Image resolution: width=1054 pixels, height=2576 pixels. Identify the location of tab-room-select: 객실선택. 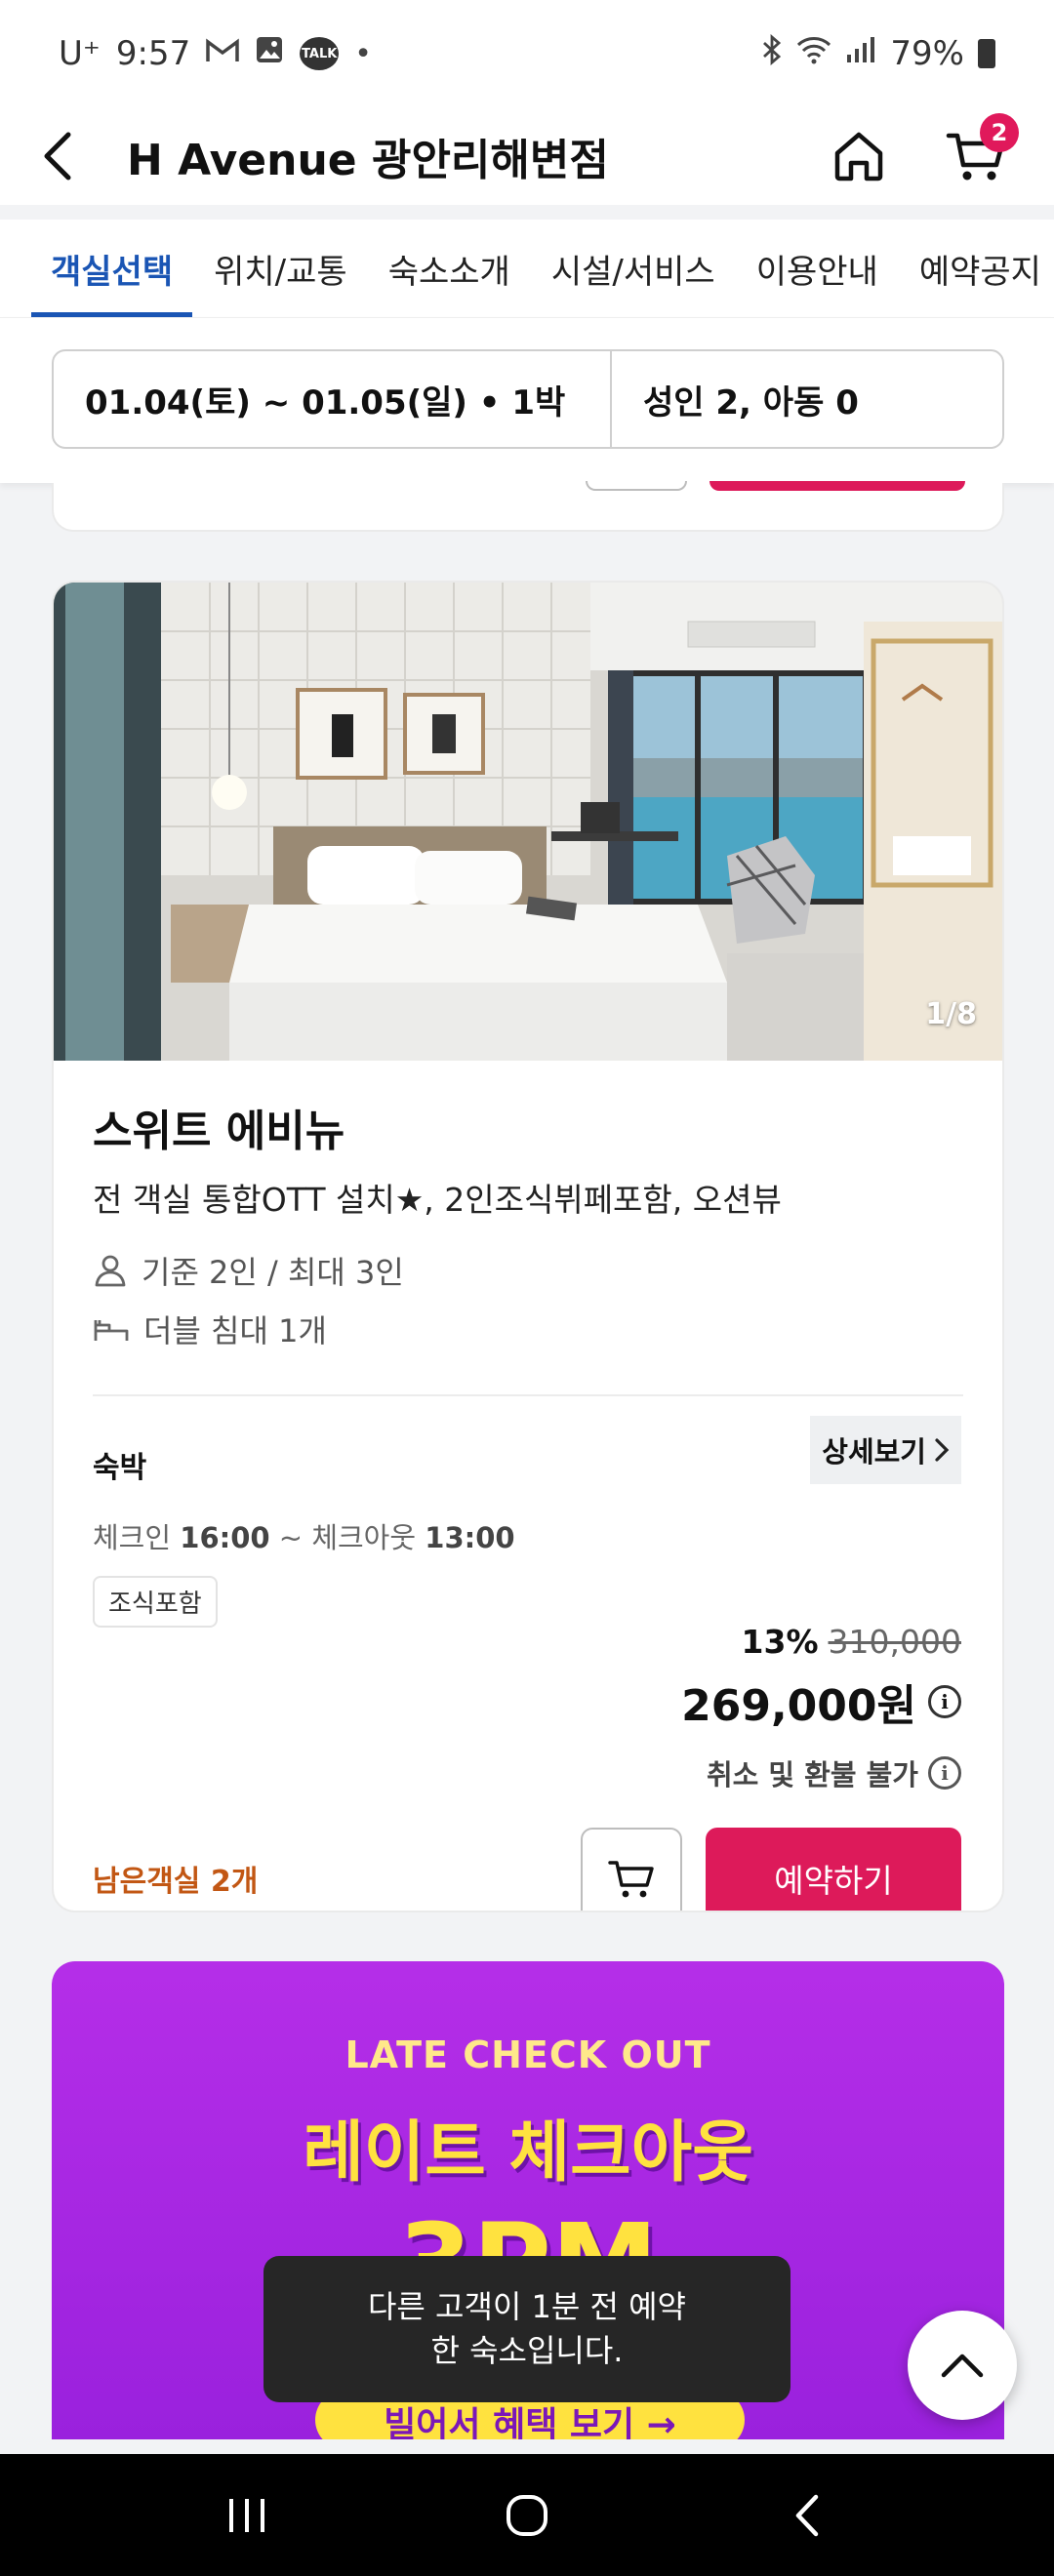
(111, 268).